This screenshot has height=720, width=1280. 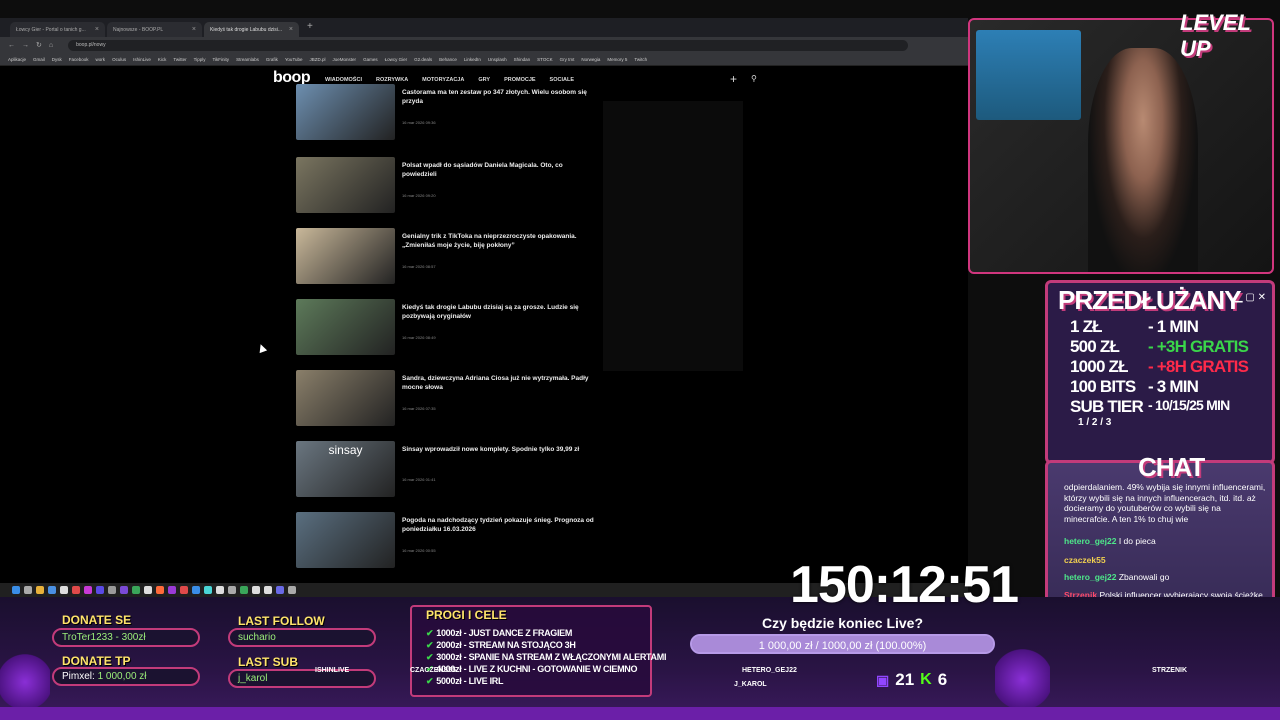 I want to click on bookmark-20: LinkedIn, so click(x=472, y=59).